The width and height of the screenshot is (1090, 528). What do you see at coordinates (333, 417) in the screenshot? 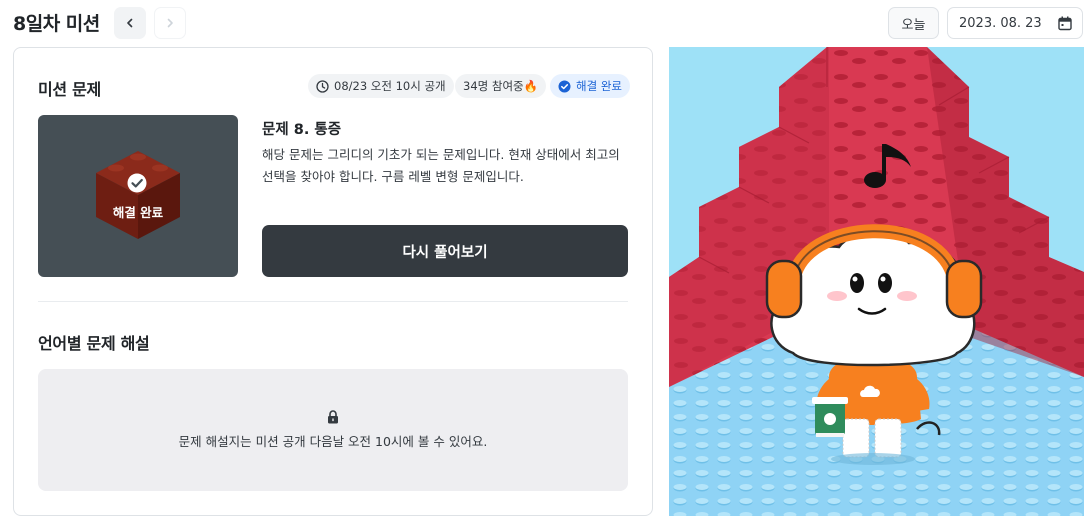
I see `lock-icon` at bounding box center [333, 417].